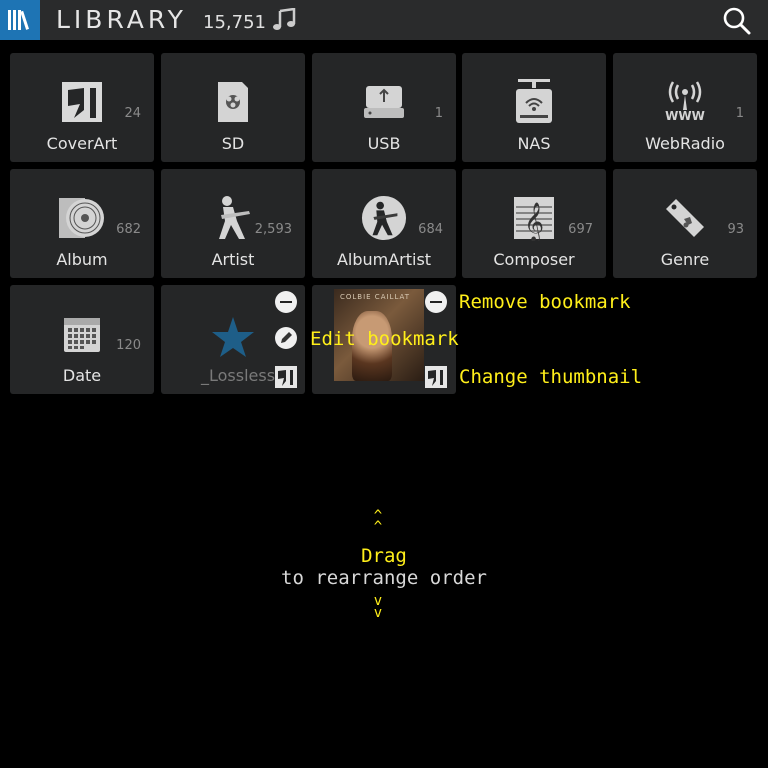 The width and height of the screenshot is (768, 768). Describe the element at coordinates (384, 102) in the screenshot. I see `usb-drive-icon` at that location.